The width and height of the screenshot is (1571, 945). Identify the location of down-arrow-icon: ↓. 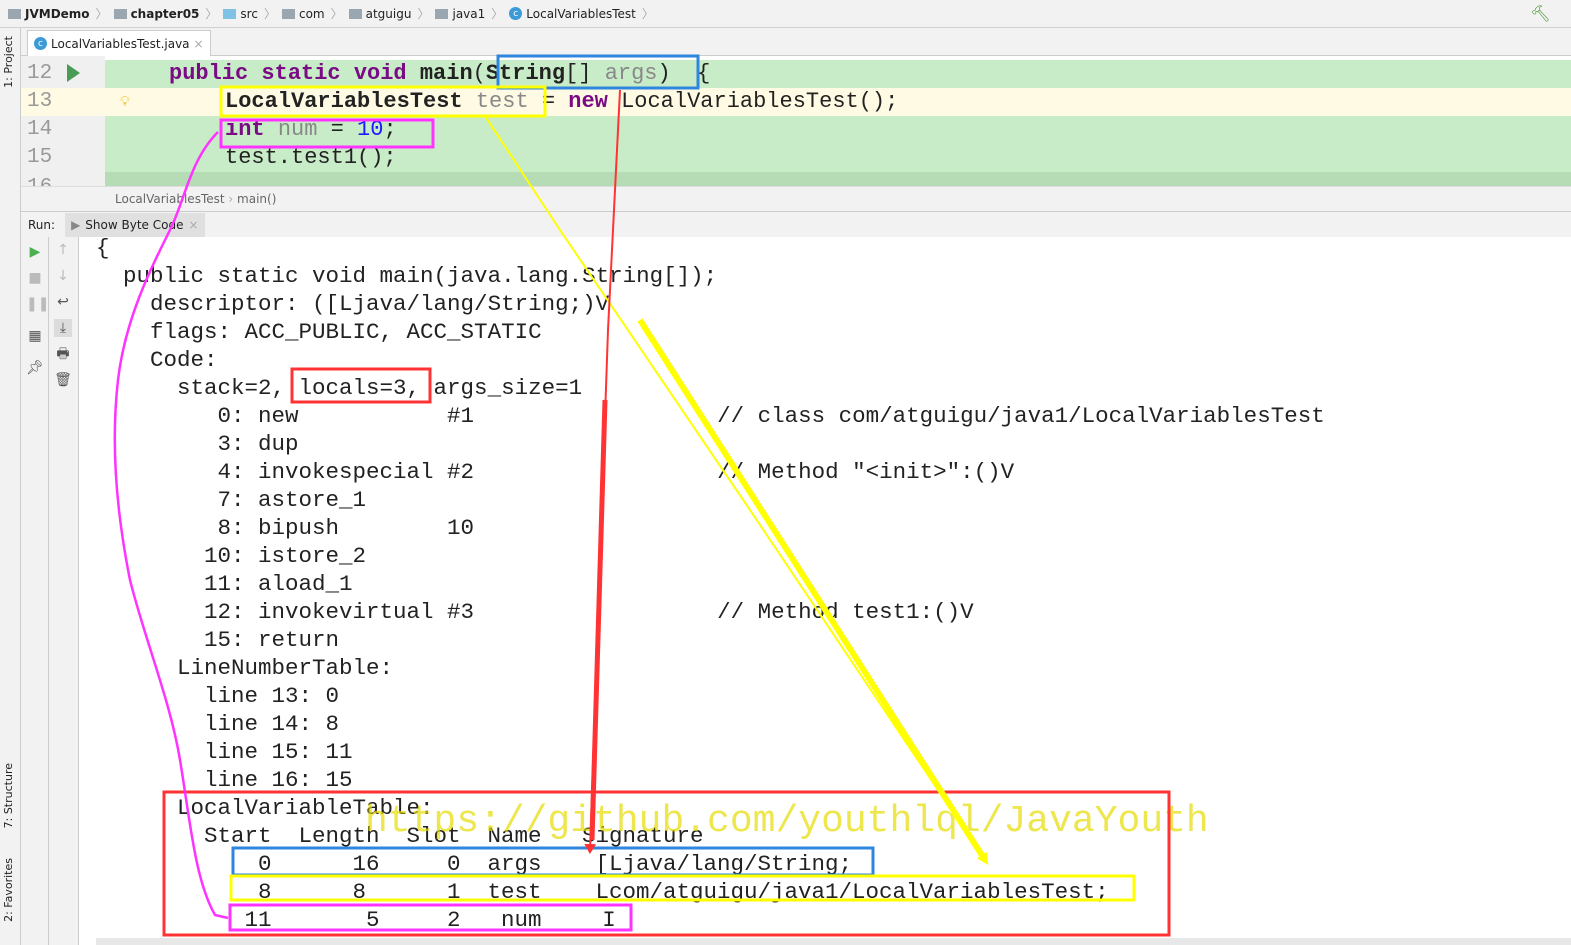
(63, 276).